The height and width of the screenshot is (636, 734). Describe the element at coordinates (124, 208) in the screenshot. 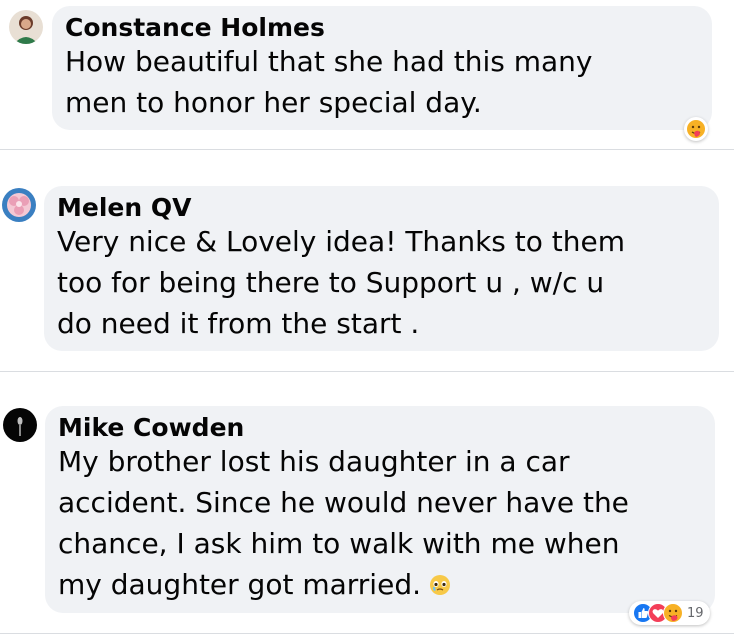

I see `comment-author: Melen QV` at that location.